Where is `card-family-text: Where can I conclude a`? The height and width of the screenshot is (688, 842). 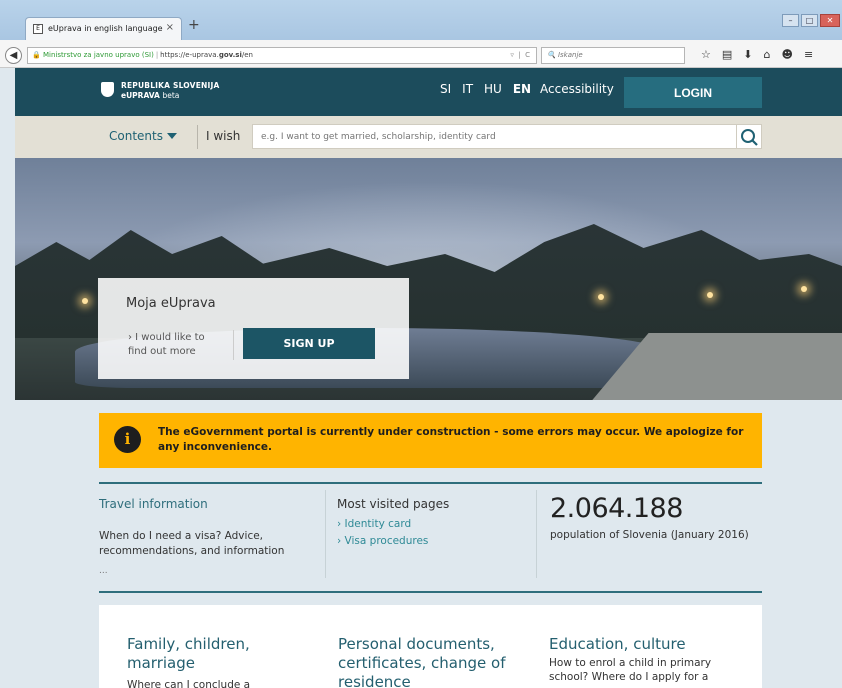 card-family-text: Where can I conclude a is located at coordinates (189, 683).